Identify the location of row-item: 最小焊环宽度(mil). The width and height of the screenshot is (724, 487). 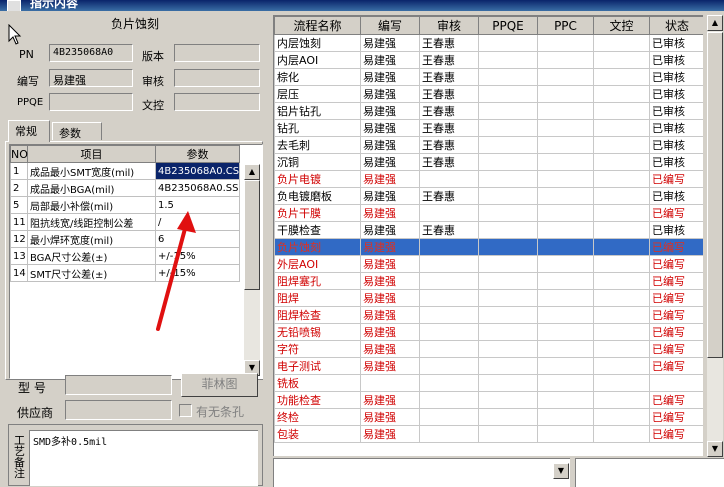
(91, 239).